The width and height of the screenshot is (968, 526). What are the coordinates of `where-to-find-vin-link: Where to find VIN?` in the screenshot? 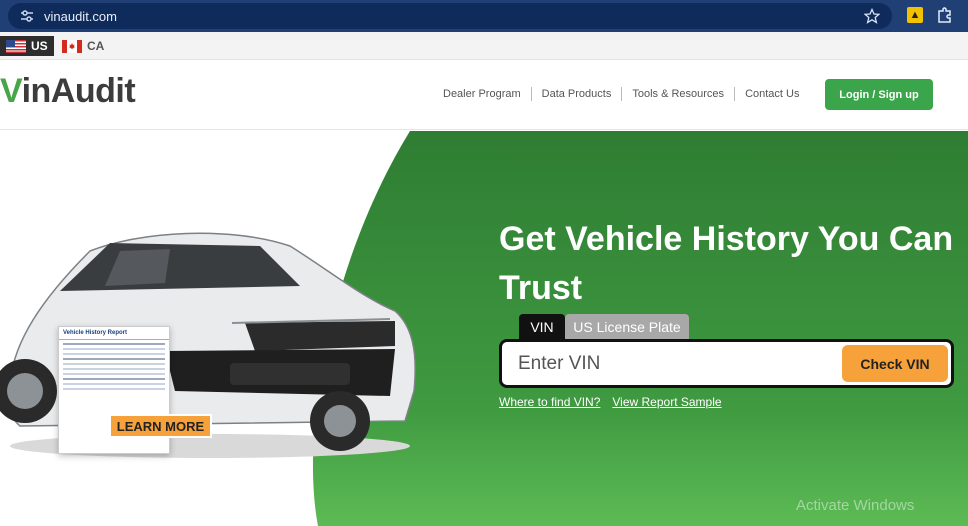 It's located at (549, 402).